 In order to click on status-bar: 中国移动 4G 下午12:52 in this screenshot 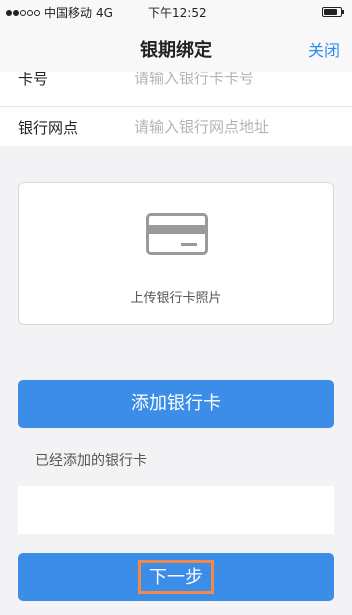, I will do `click(176, 12)`.